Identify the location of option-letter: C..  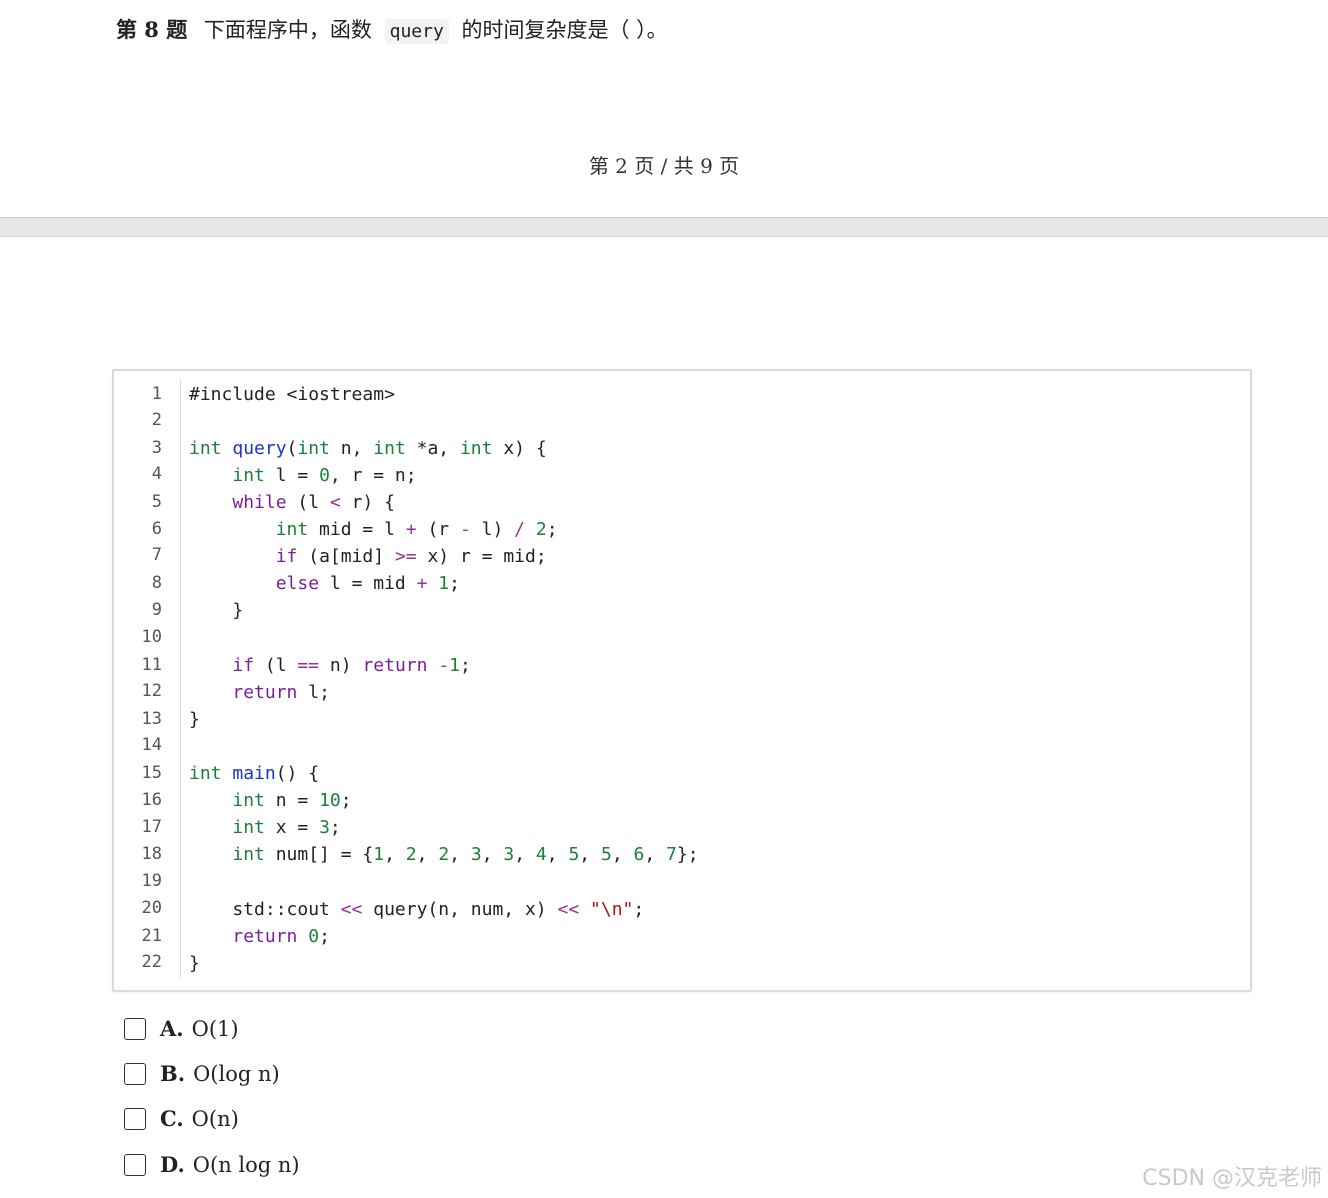
(172, 1118).